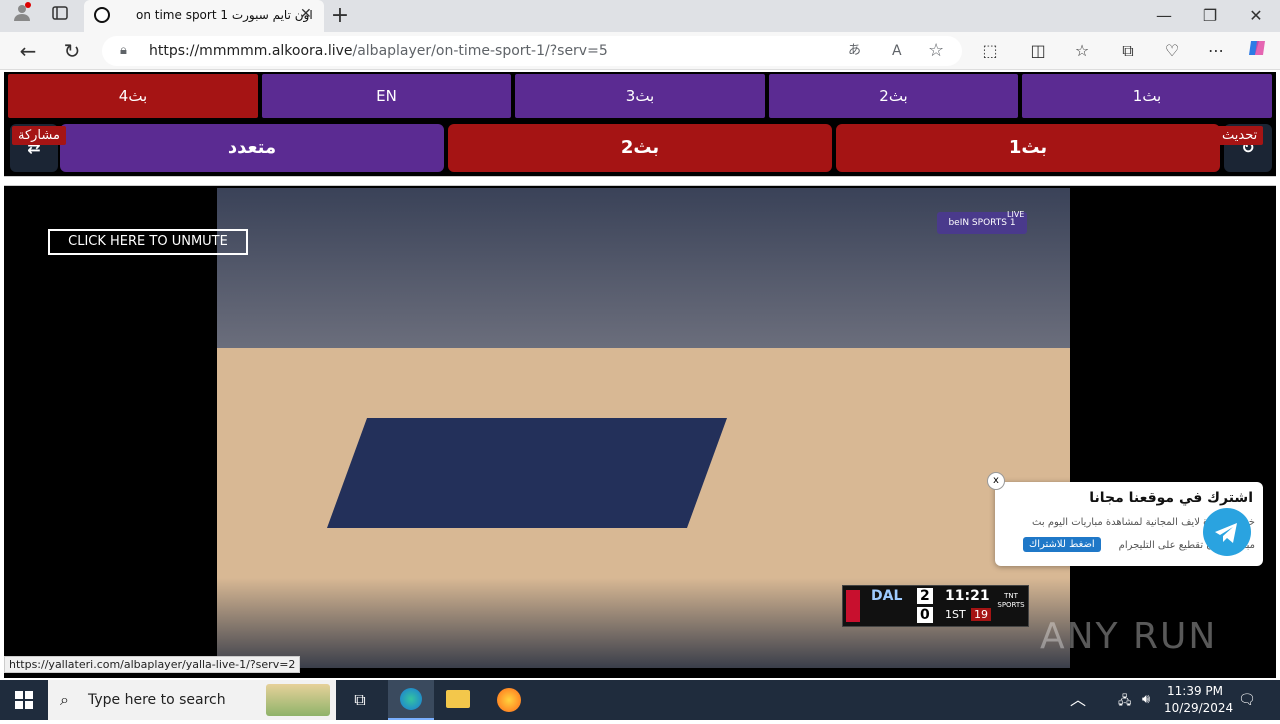 The height and width of the screenshot is (724, 1280). What do you see at coordinates (996, 481) in the screenshot?
I see `popup-close-button: x` at bounding box center [996, 481].